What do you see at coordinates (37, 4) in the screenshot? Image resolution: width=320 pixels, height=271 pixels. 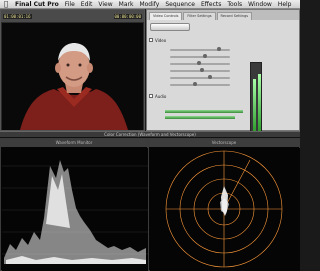 I see `menu-final-cut-pro: Final Cut Pro` at bounding box center [37, 4].